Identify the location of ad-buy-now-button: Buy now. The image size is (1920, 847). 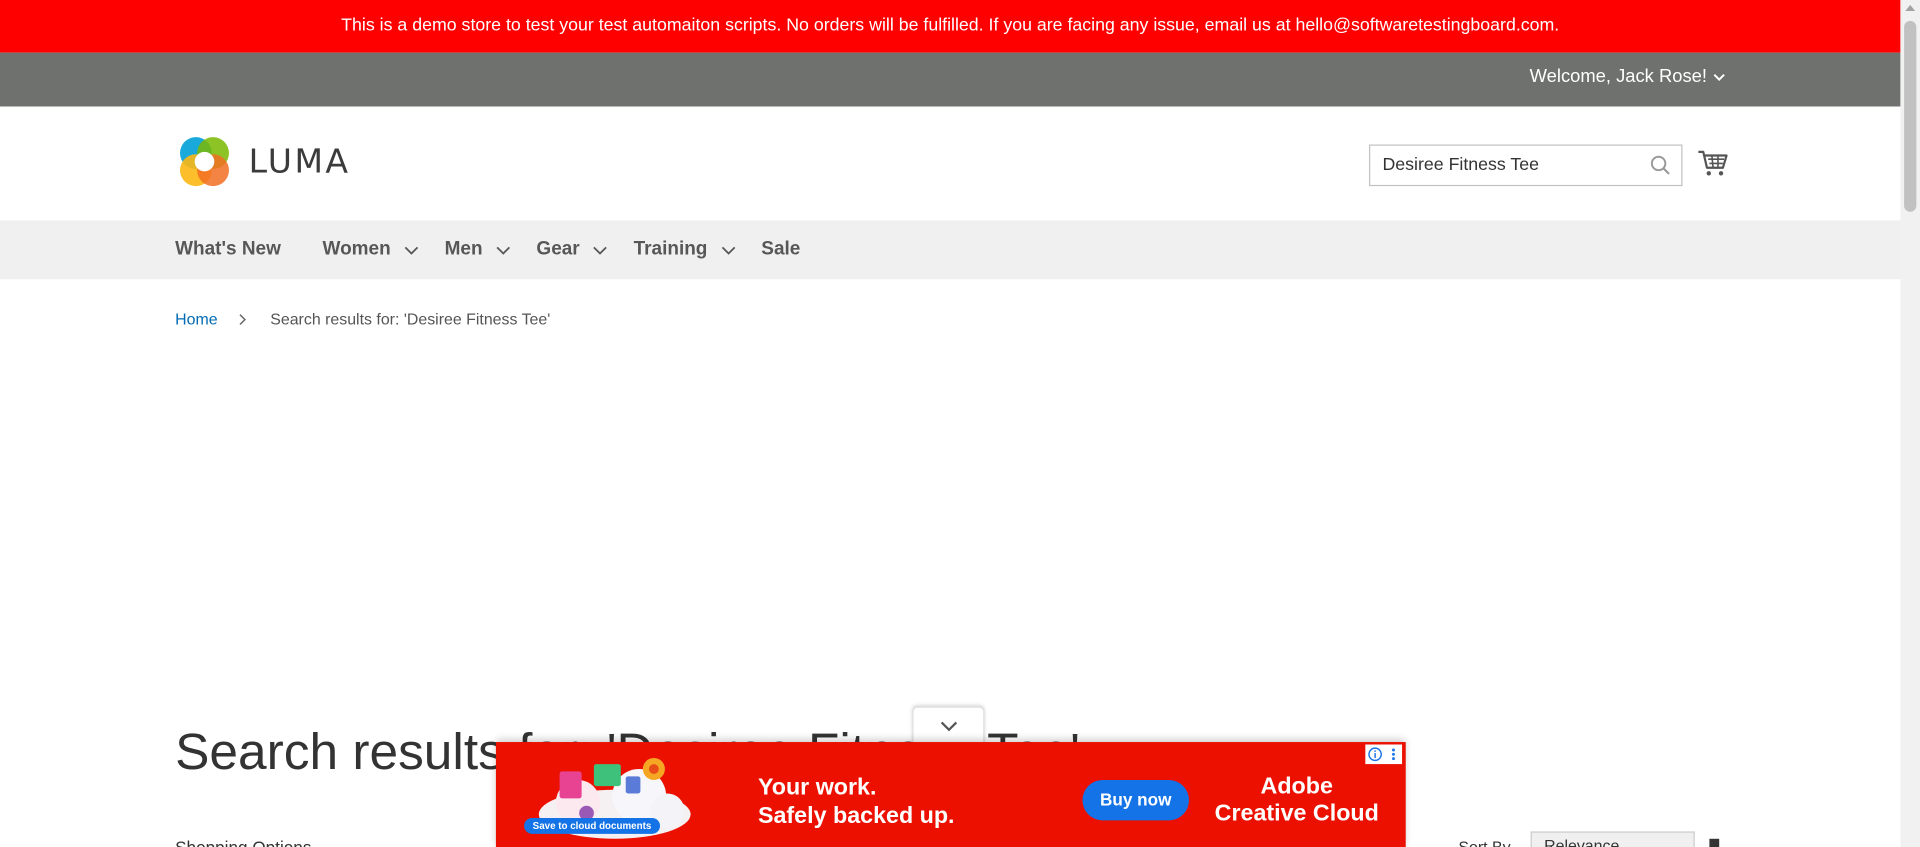
(1135, 800).